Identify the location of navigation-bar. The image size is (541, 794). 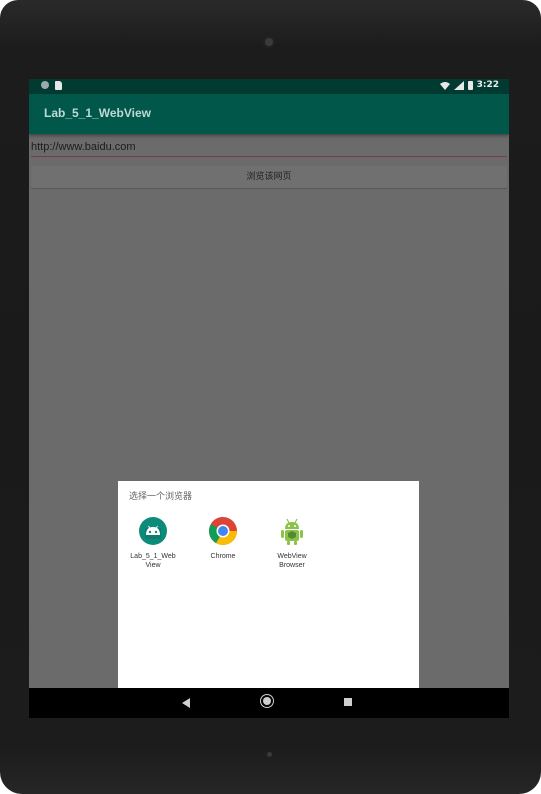
(269, 703).